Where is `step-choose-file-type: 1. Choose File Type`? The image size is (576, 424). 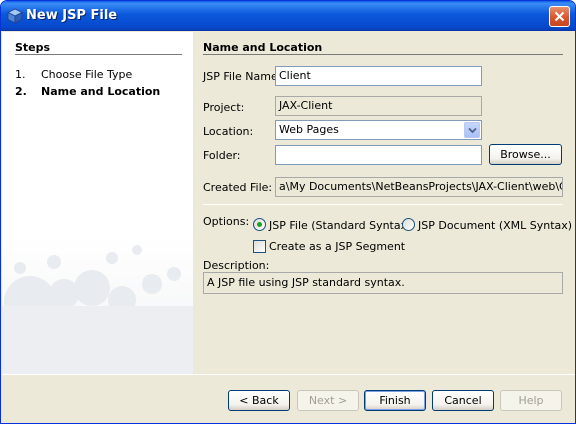
step-choose-file-type: 1. Choose File Type is located at coordinates (73, 74).